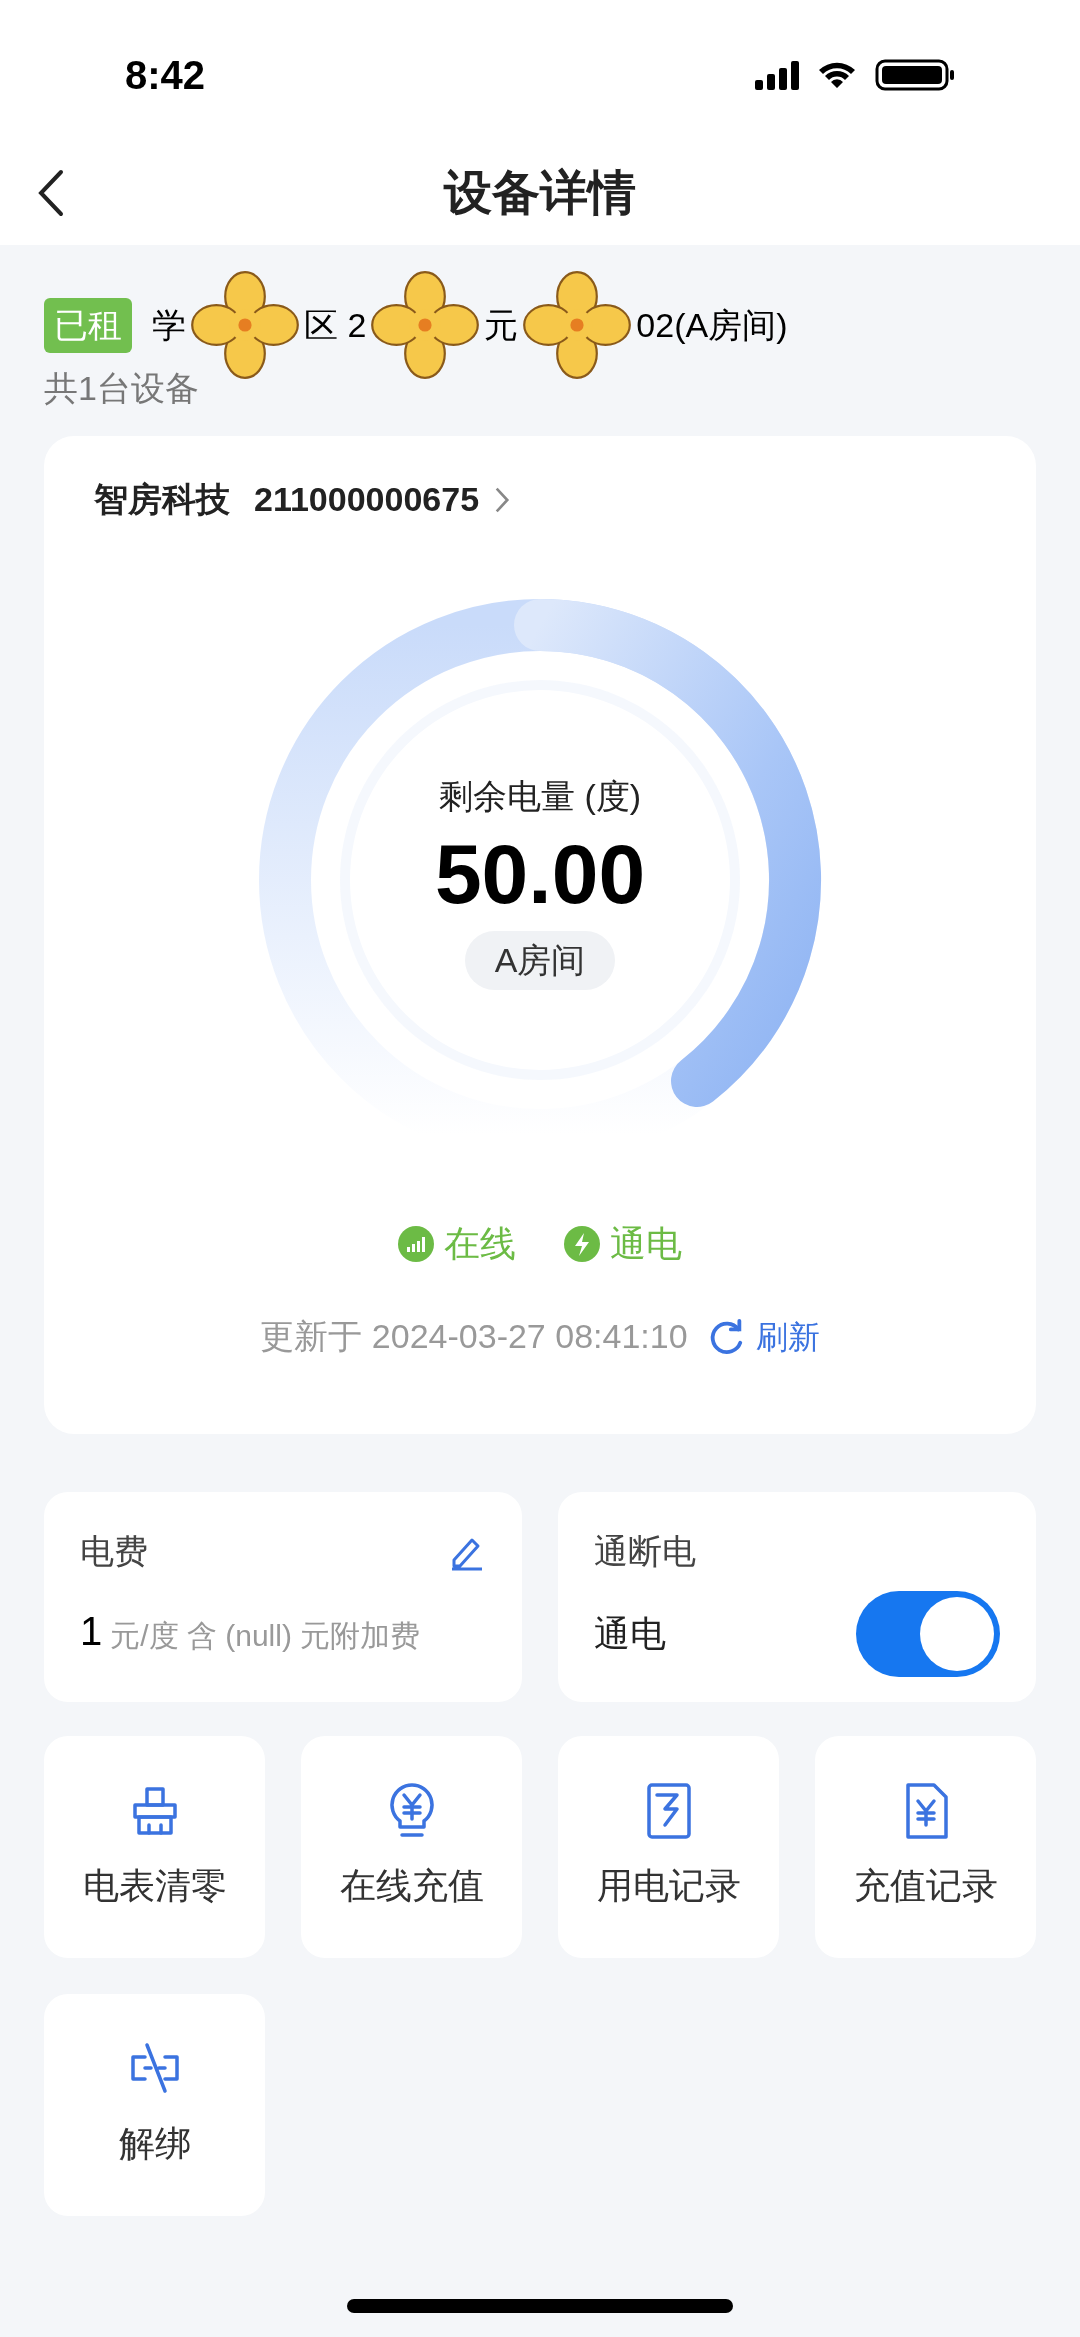 The height and width of the screenshot is (2337, 1080). Describe the element at coordinates (88, 325) in the screenshot. I see `rented-tag: 已租` at that location.